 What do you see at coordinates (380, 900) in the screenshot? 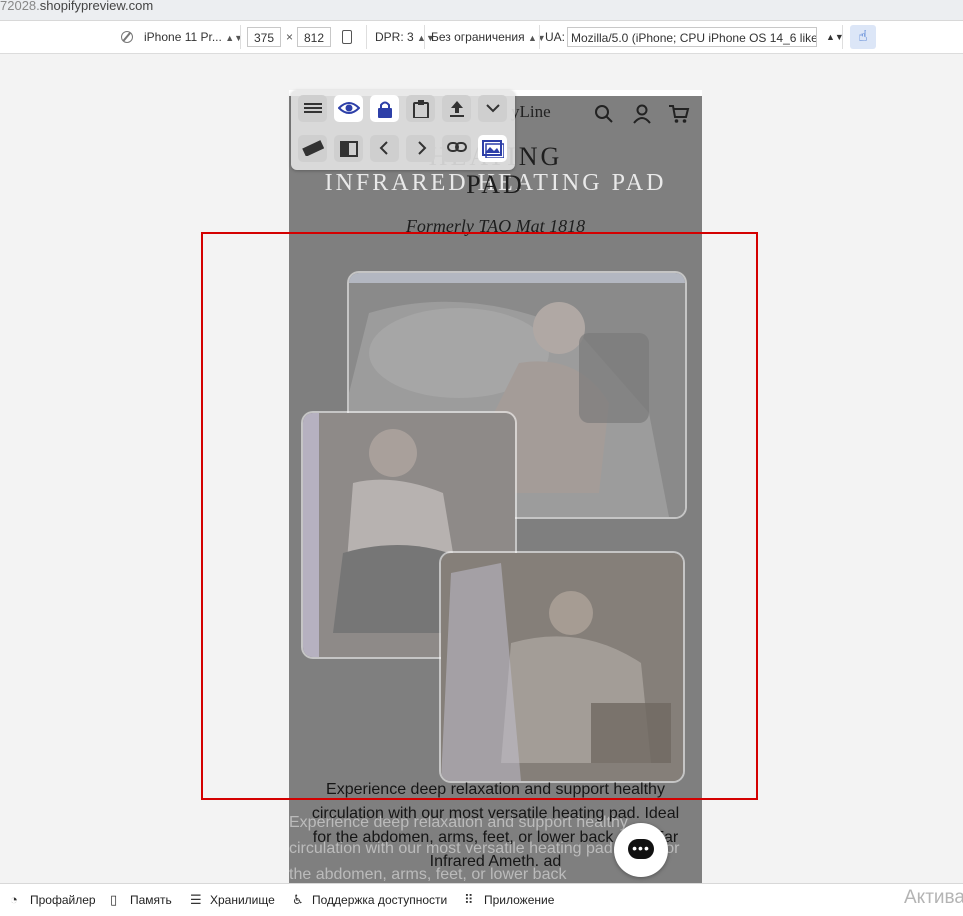
I see `tab-accessibility-label: Поддержка доступности` at bounding box center [380, 900].